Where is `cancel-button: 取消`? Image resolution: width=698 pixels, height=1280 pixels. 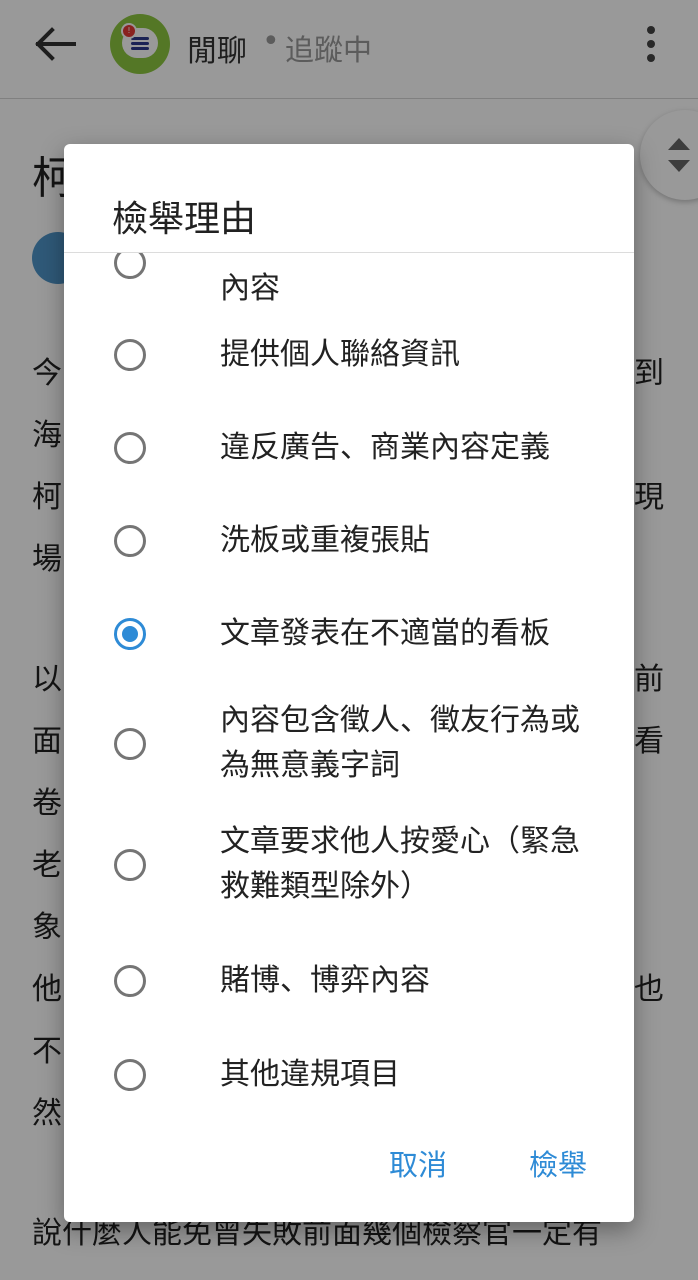 cancel-button: 取消 is located at coordinates (418, 1163).